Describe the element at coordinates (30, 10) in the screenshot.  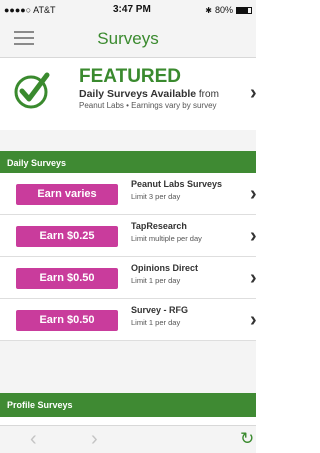
I see `carrier-signal: ●●●●○ AT&T` at that location.